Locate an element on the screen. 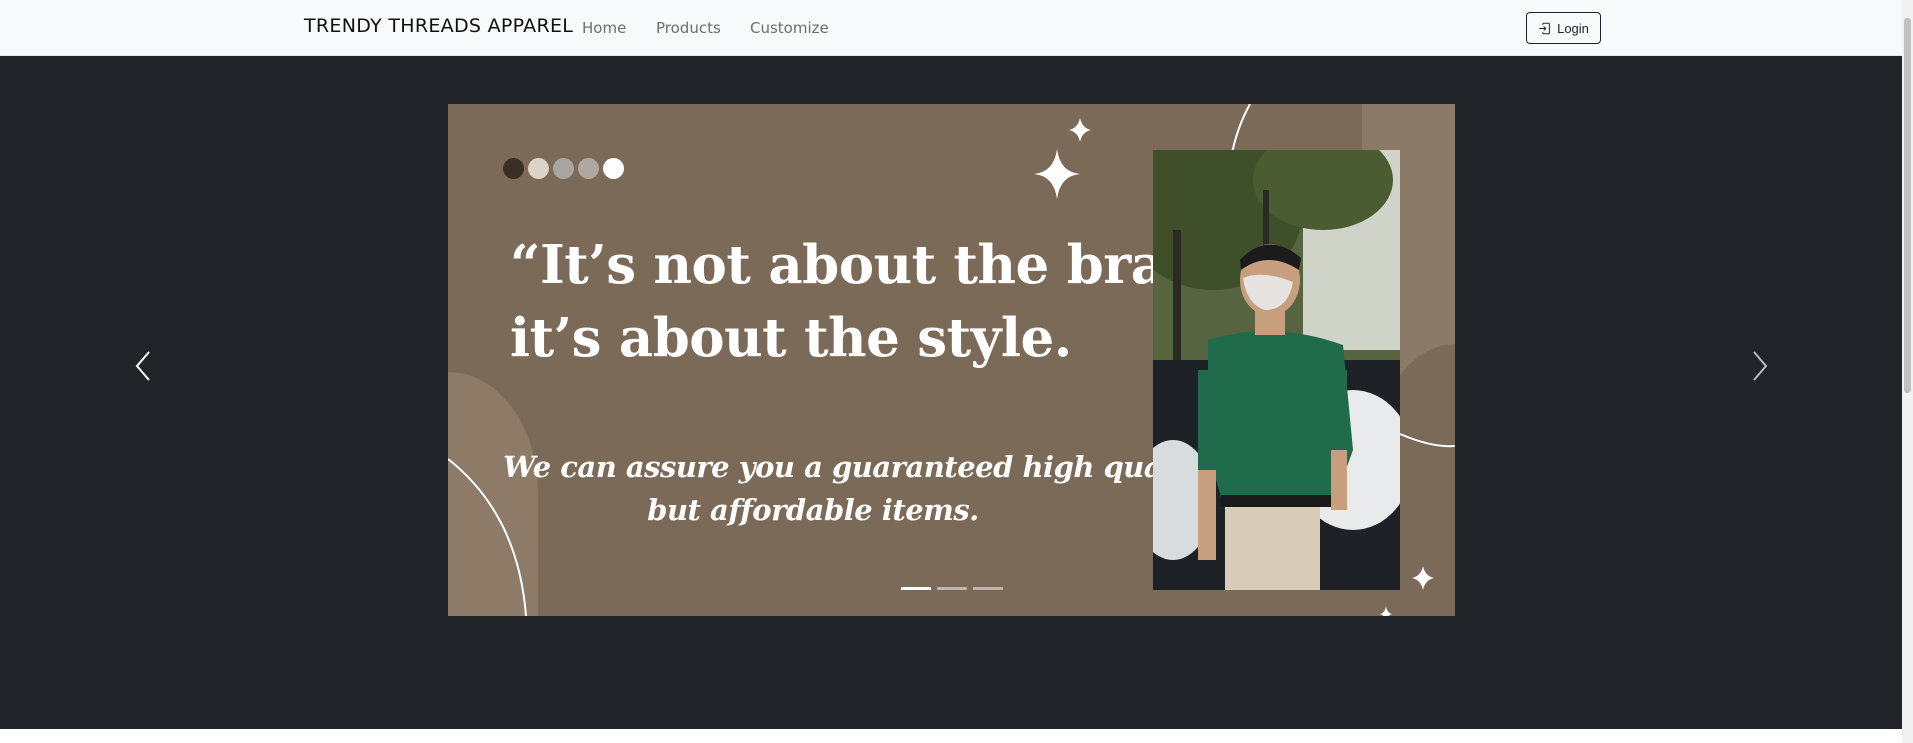 Image resolution: width=1913 pixels, height=743 pixels. scrollbar-thumb is located at coordinates (1907, 205).